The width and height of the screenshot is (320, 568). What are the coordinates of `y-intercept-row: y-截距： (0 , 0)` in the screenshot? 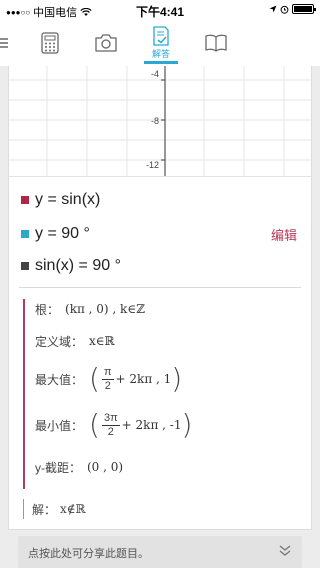 It's located at (79, 467).